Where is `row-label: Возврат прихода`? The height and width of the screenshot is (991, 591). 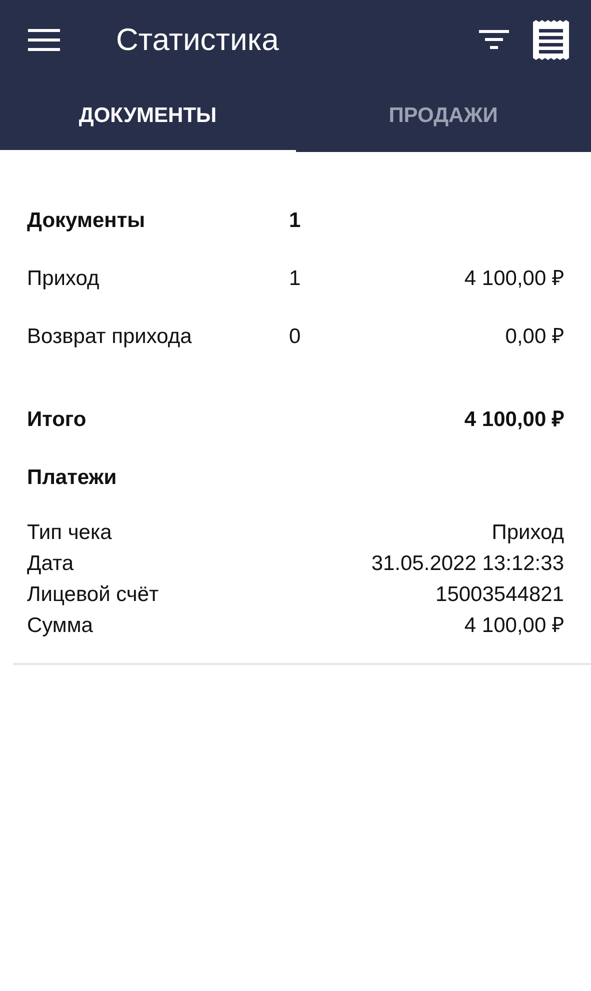 row-label: Возврат прихода is located at coordinates (109, 336).